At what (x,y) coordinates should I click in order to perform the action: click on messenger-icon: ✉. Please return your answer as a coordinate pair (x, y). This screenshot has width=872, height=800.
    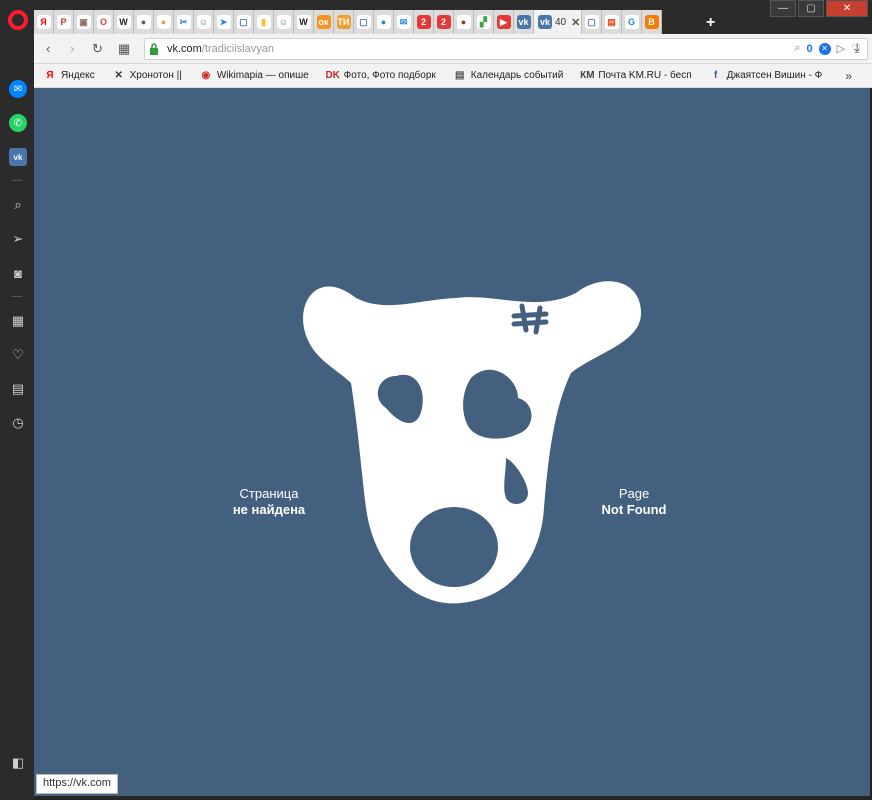
    Looking at the image, I should click on (18, 89).